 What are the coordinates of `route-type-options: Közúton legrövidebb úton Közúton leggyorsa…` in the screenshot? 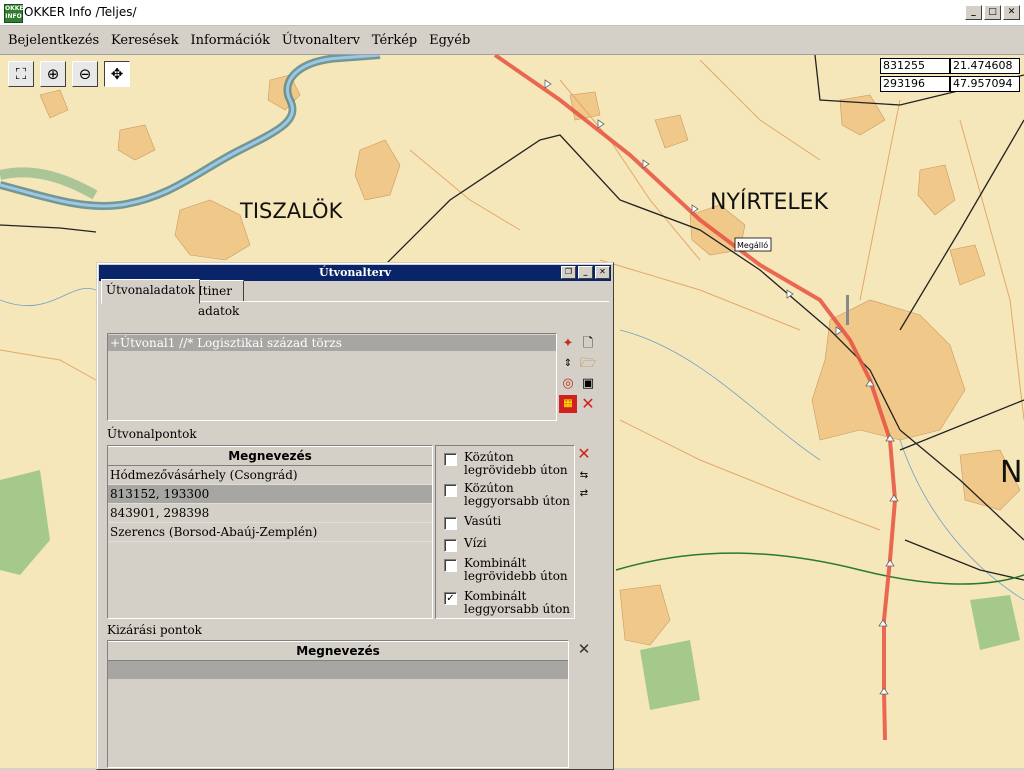 It's located at (505, 532).